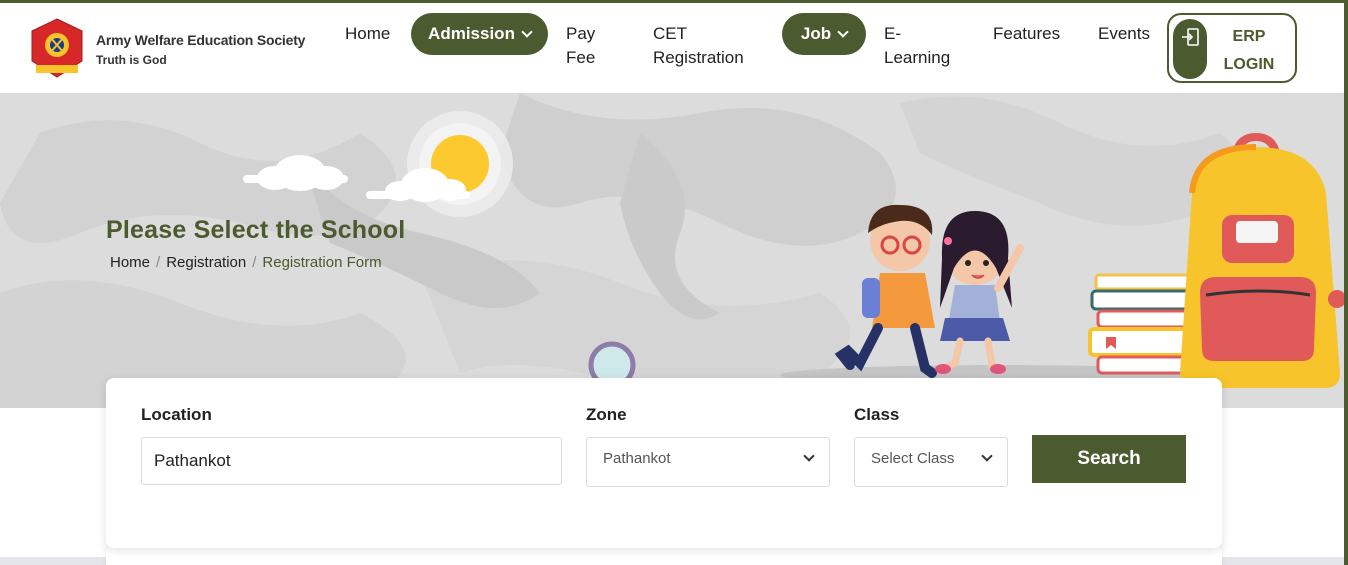  What do you see at coordinates (816, 33) in the screenshot?
I see `nav-job-label: Job` at bounding box center [816, 33].